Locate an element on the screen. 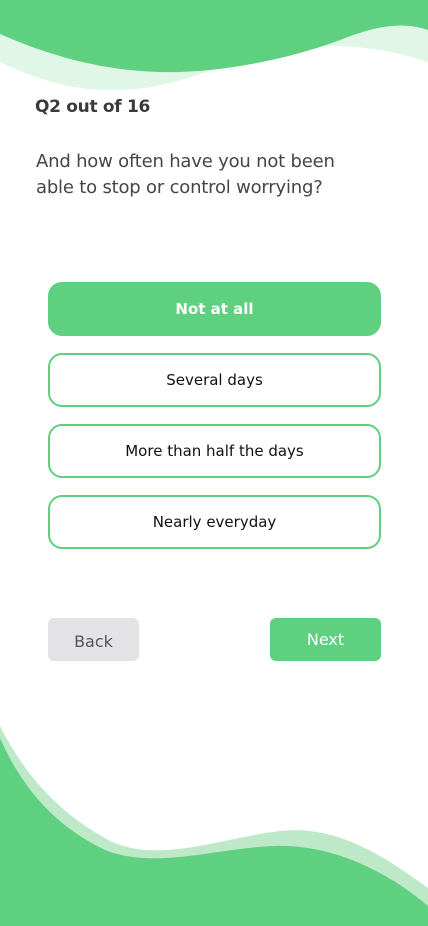 The height and width of the screenshot is (926, 428). top-wave-decoration is located at coordinates (214, 45).